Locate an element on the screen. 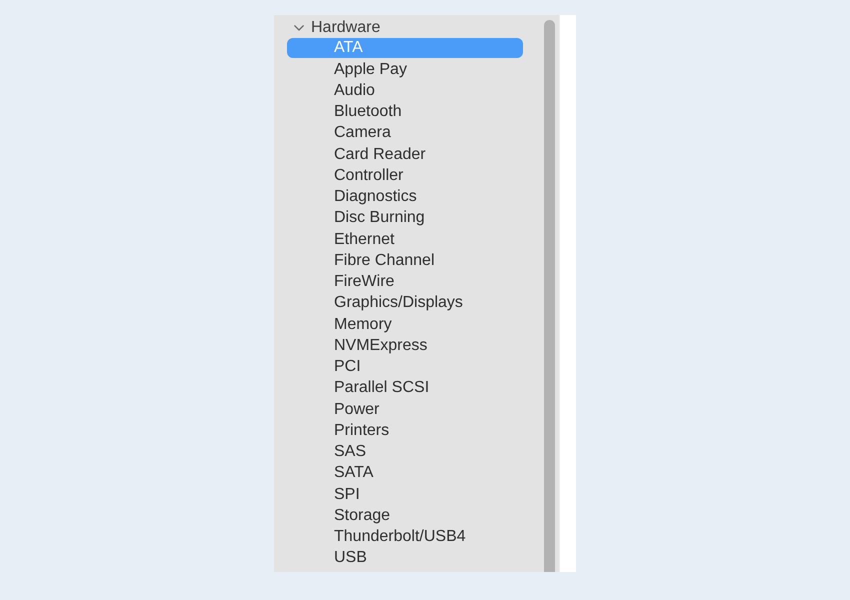 The width and height of the screenshot is (850, 600). scrollbar-thumb is located at coordinates (549, 296).